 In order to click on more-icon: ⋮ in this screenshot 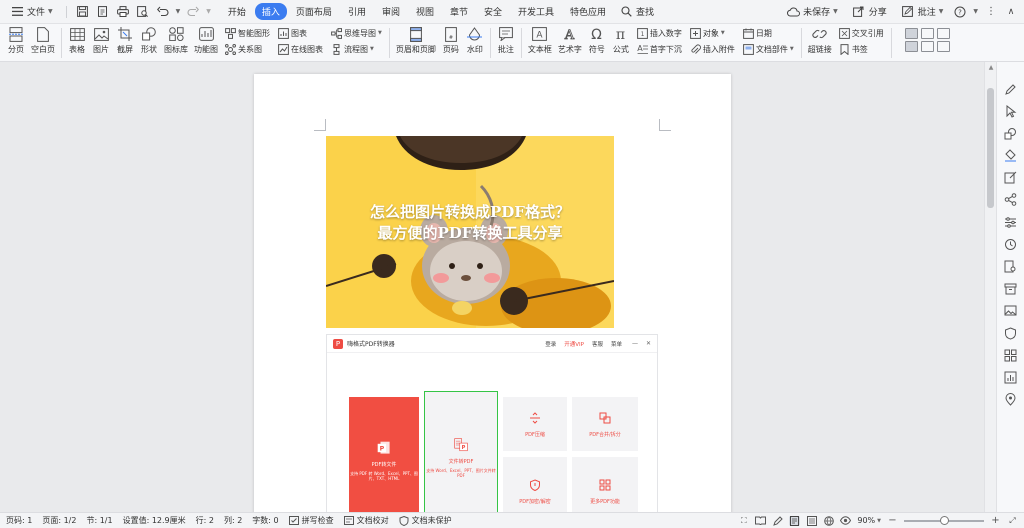, I will do `click(991, 12)`.